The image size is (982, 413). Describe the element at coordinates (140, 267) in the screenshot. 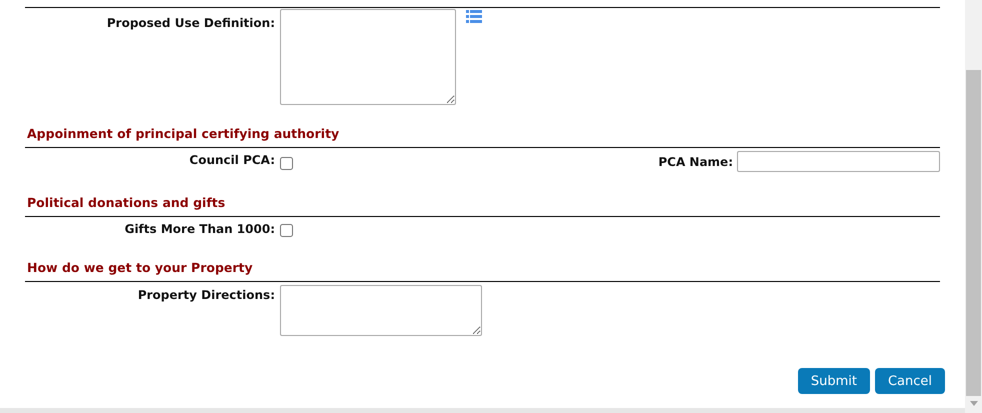

I see `section-heading: How do we get to your Property` at that location.